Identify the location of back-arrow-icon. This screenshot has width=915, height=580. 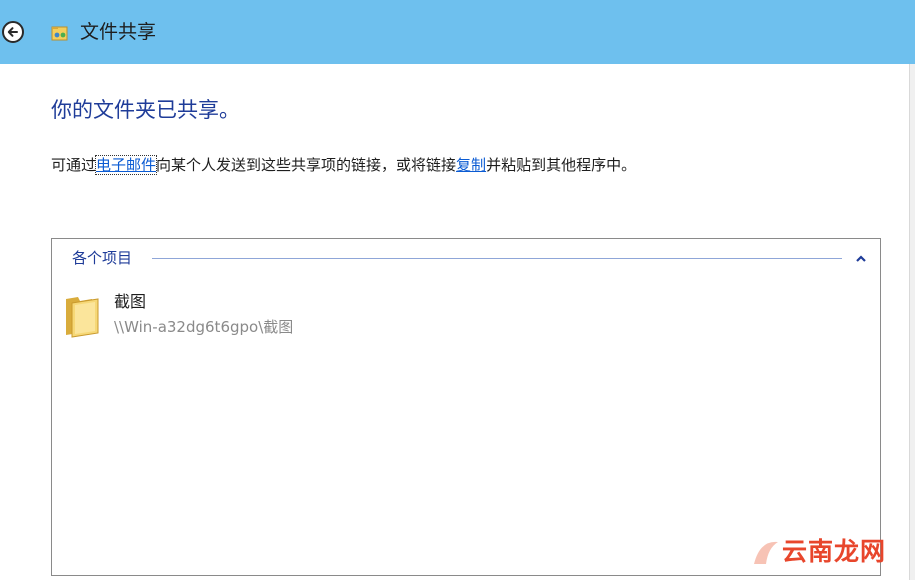
(12, 32).